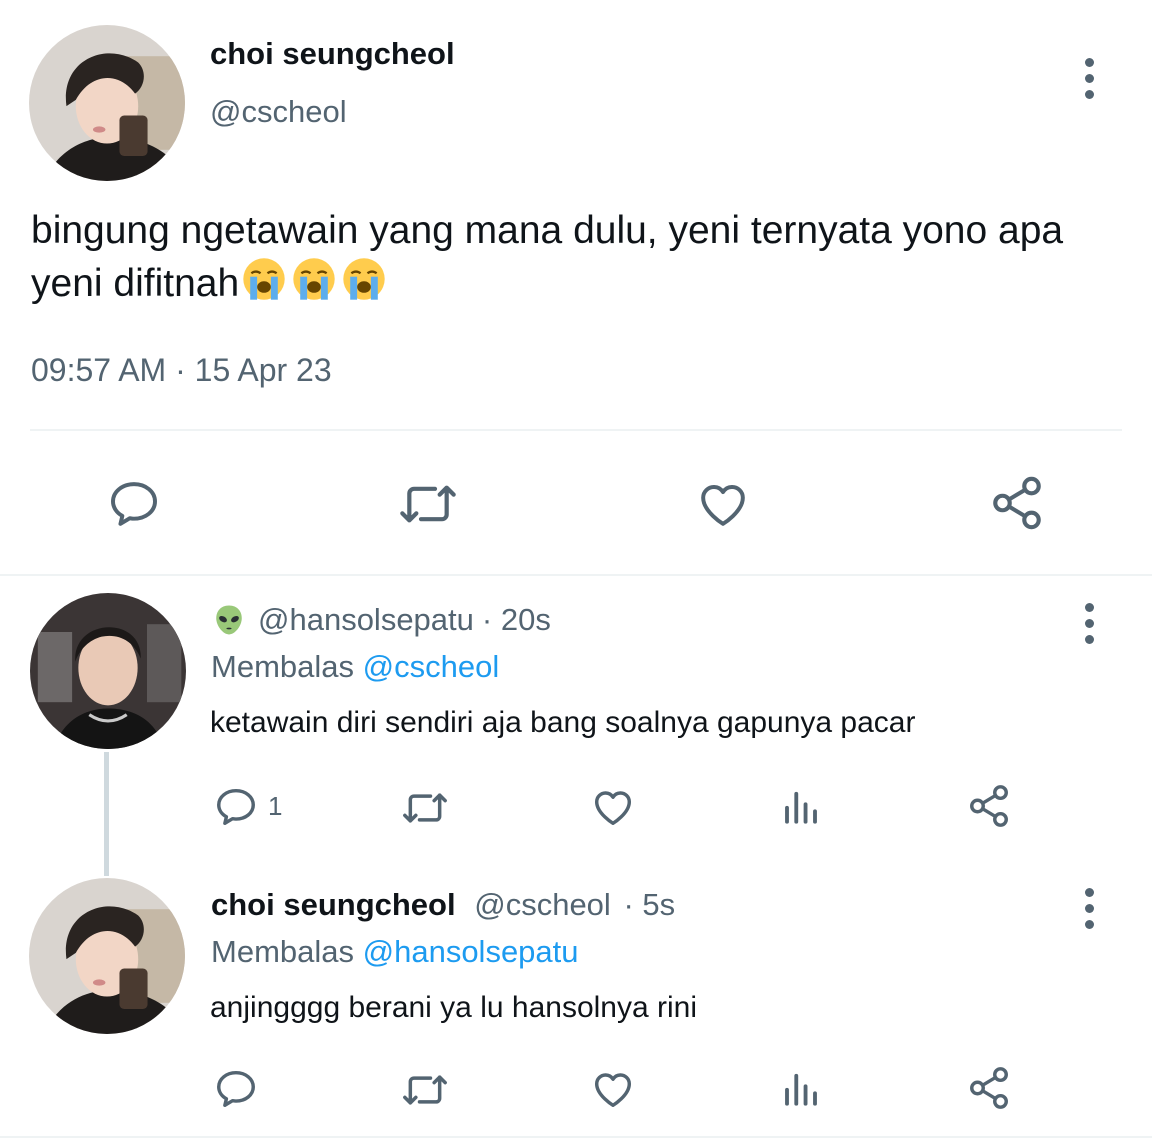 Image resolution: width=1152 pixels, height=1140 pixels. What do you see at coordinates (431, 666) in the screenshot?
I see `replying-to-link: @cscheol` at bounding box center [431, 666].